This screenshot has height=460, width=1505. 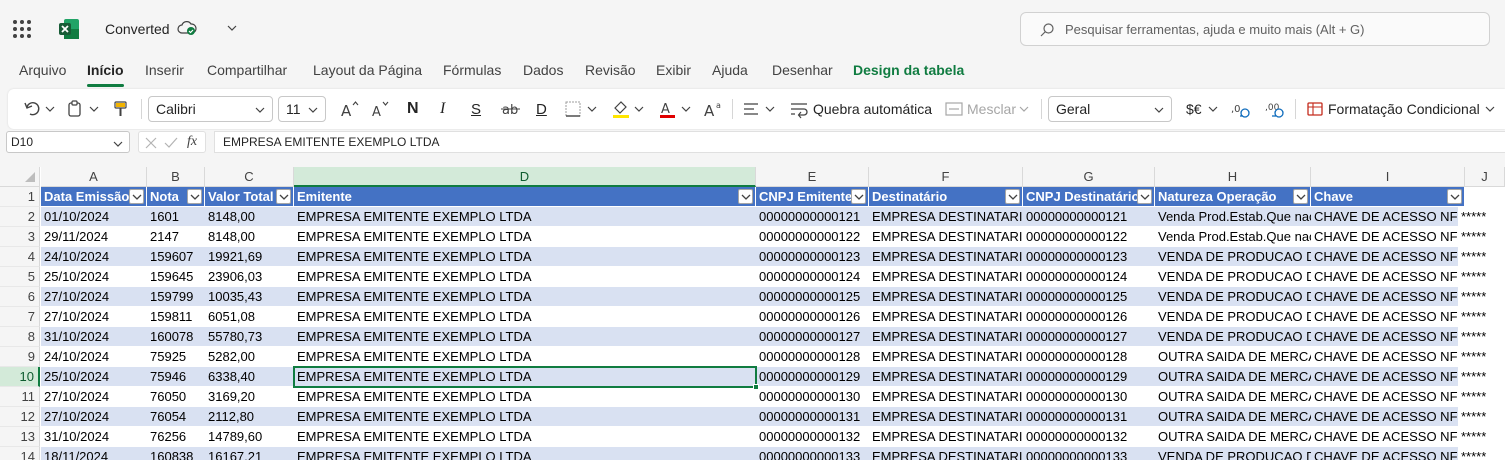 What do you see at coordinates (673, 70) in the screenshot?
I see `tab-exibir: Exibir` at bounding box center [673, 70].